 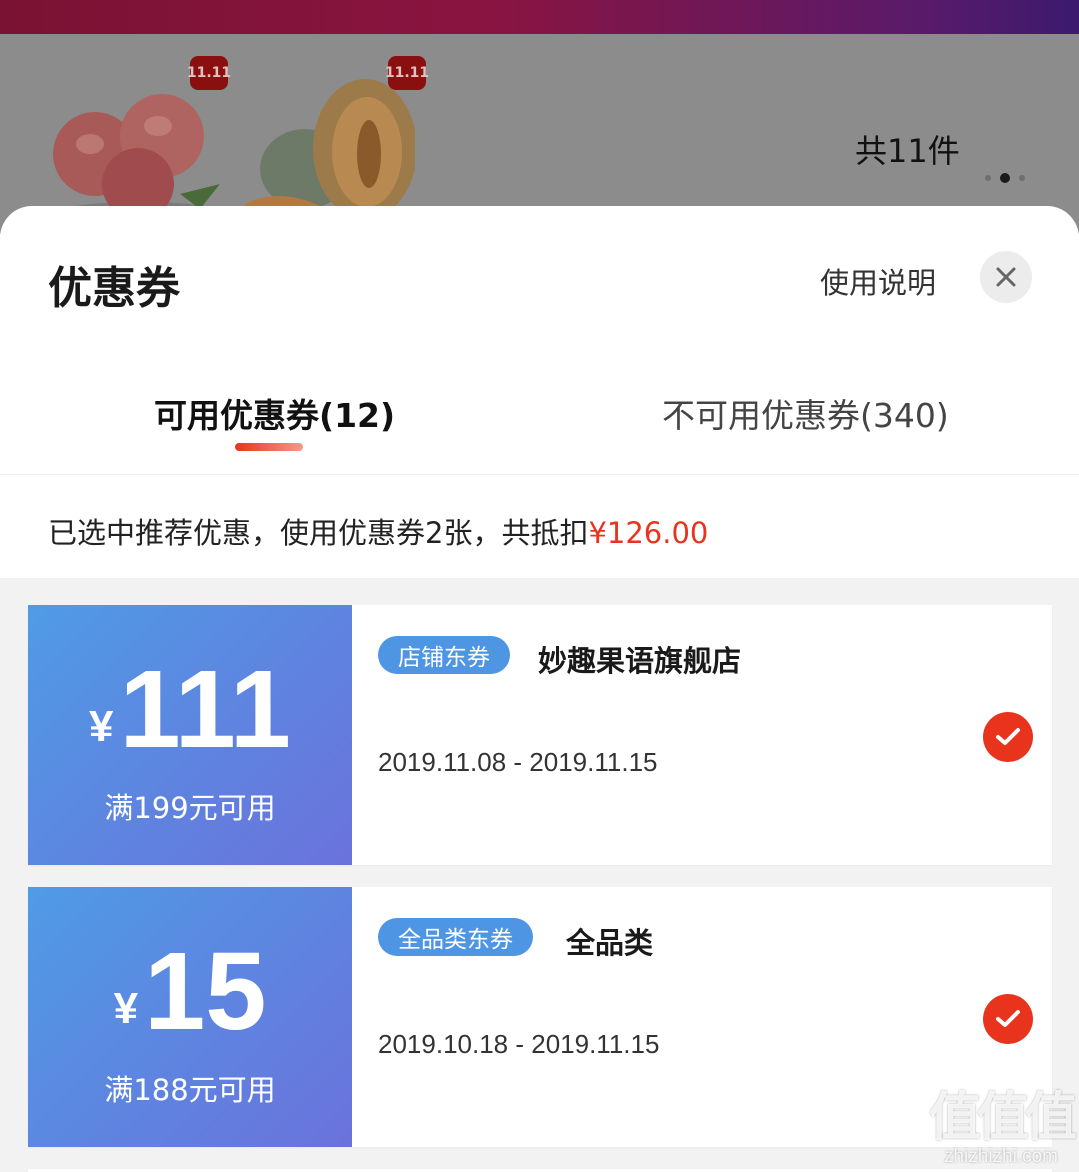 I want to click on coupon-type-badge: 店铺东券, so click(x=444, y=655).